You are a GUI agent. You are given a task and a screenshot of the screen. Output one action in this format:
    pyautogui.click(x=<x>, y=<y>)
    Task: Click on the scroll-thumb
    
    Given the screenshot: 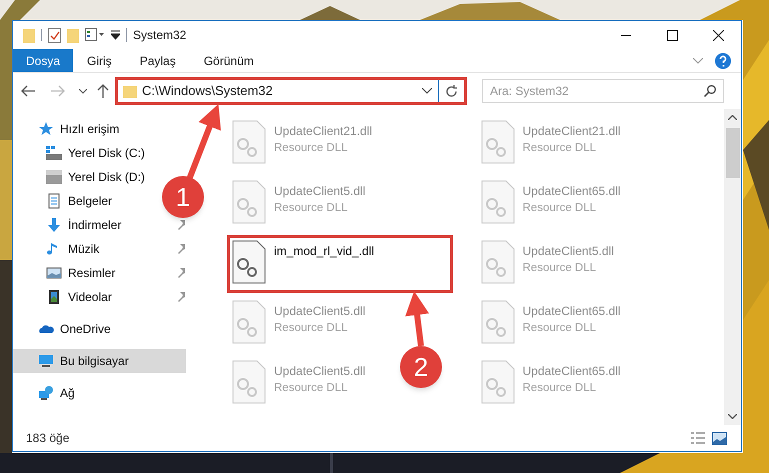 What is the action you would take?
    pyautogui.click(x=733, y=153)
    